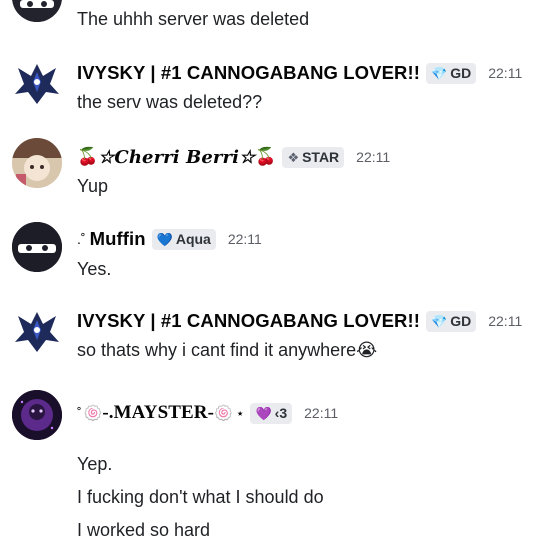 This screenshot has height=560, width=560. What do you see at coordinates (95, 464) in the screenshot?
I see `message-text: Yep.` at bounding box center [95, 464].